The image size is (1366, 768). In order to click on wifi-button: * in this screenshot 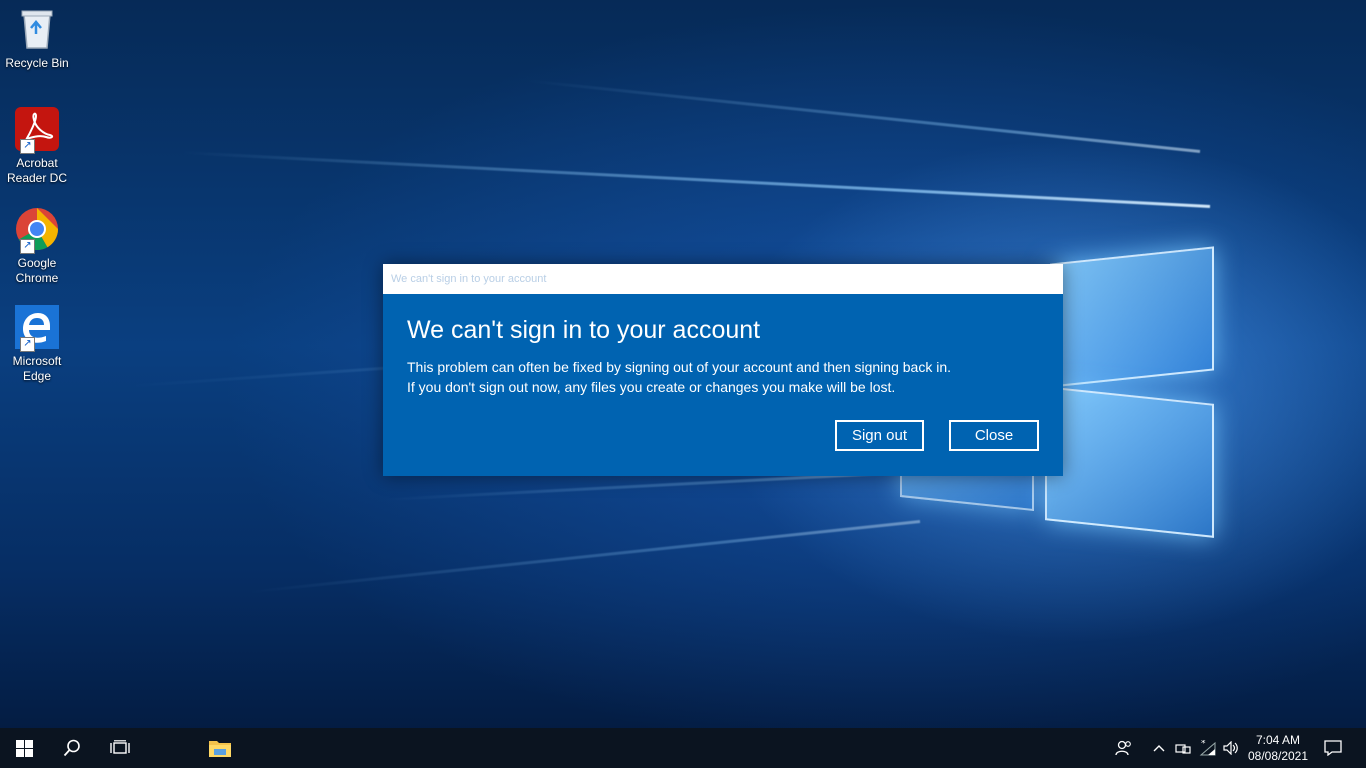, I will do `click(1208, 748)`.